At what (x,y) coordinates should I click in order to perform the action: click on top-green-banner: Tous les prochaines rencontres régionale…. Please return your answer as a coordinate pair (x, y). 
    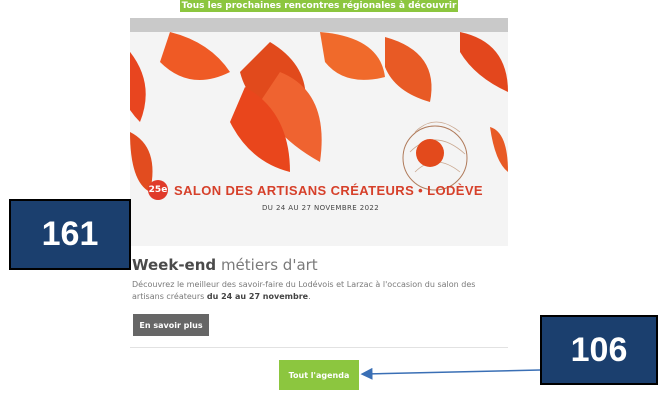
    Looking at the image, I should click on (319, 6).